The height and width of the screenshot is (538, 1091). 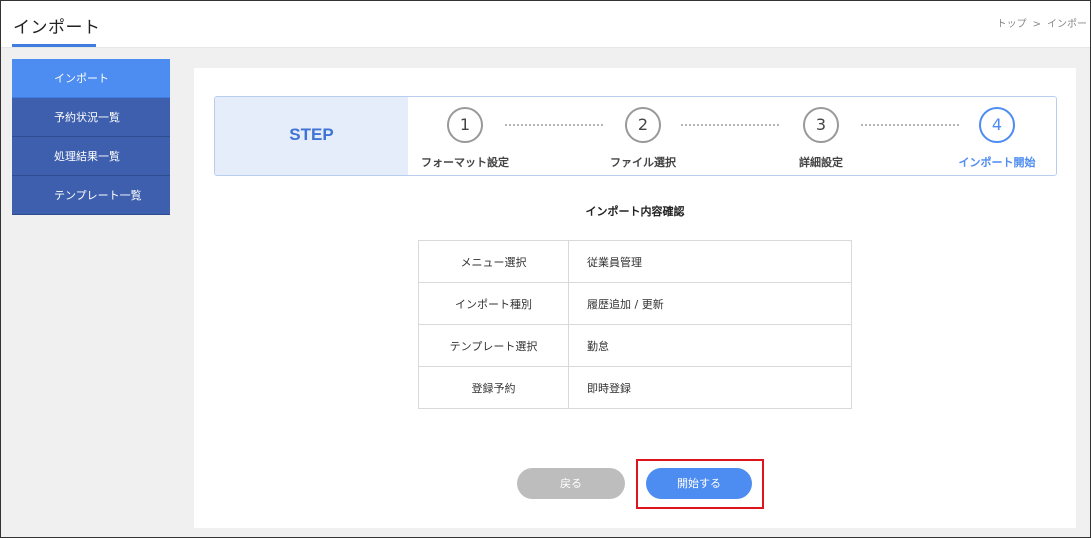 What do you see at coordinates (91, 117) in the screenshot?
I see `sidebar-item-reservation-status: 予約状況一覧` at bounding box center [91, 117].